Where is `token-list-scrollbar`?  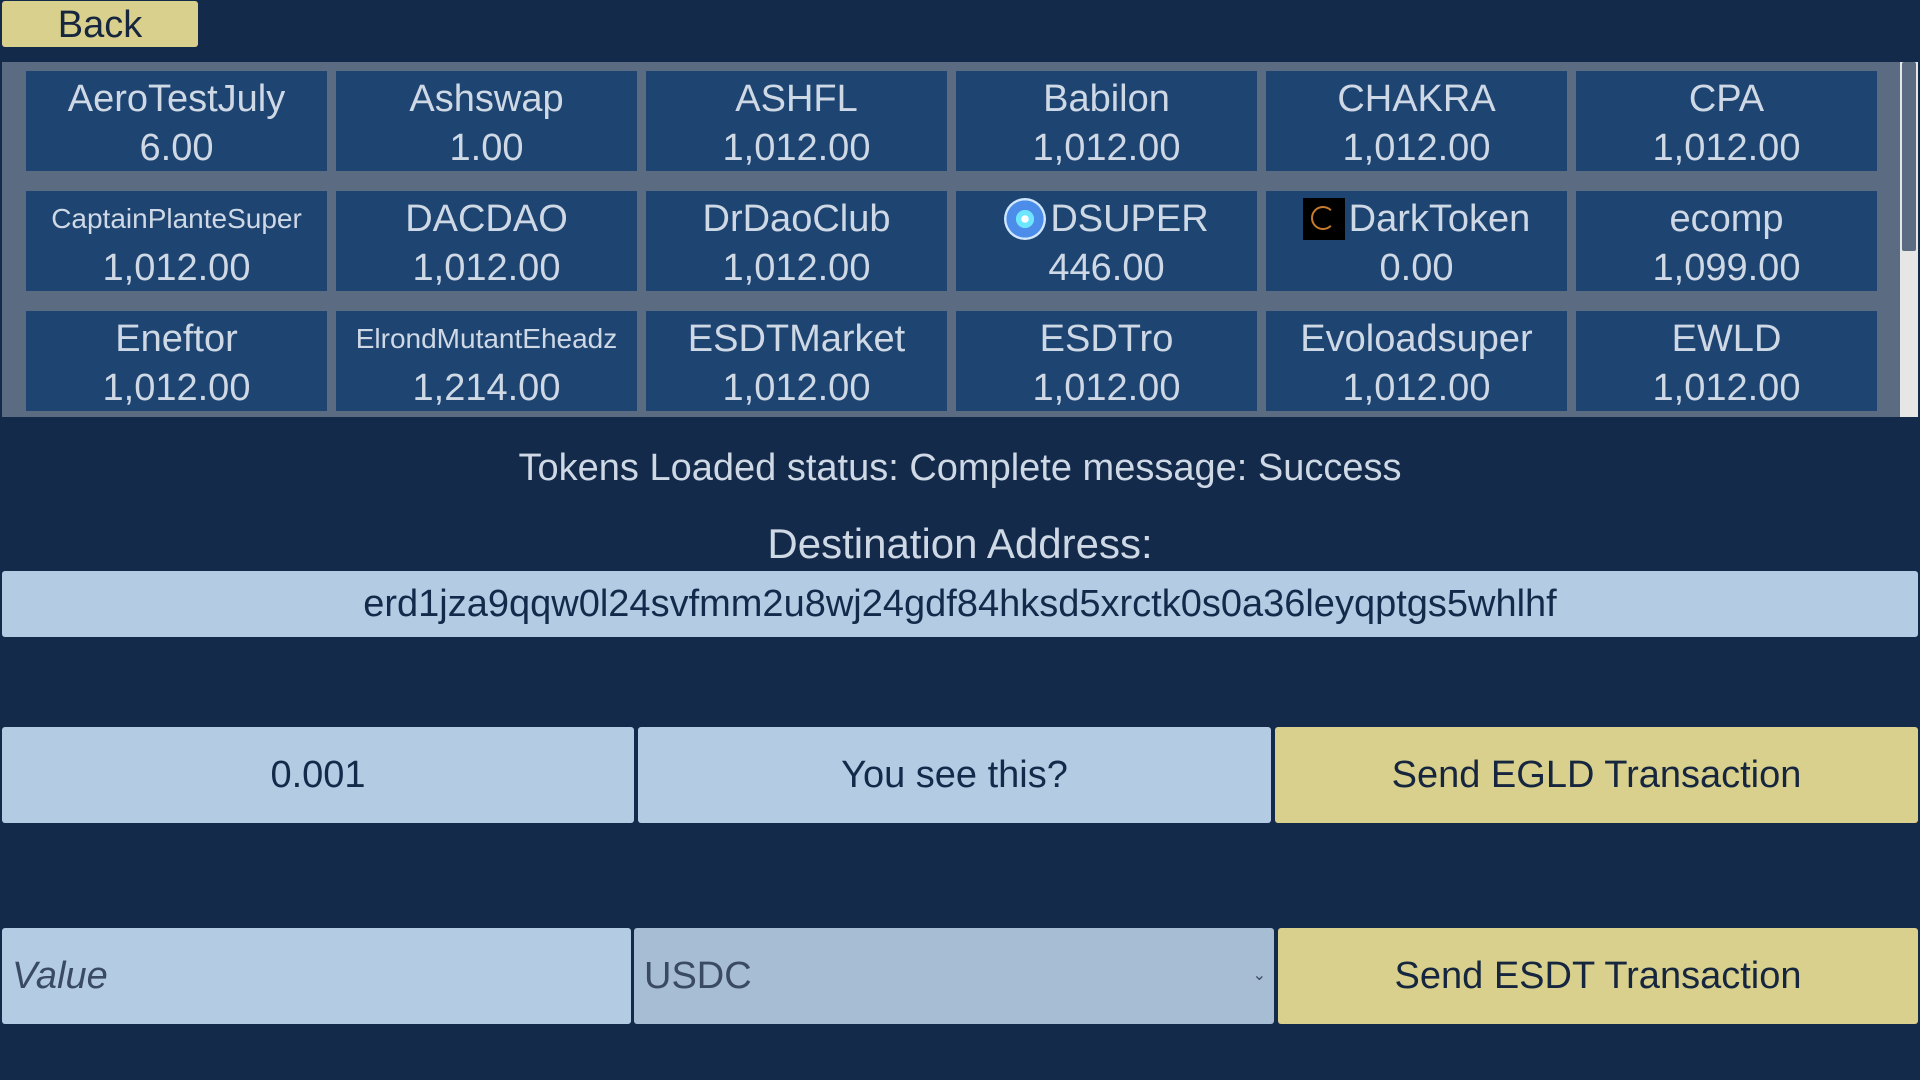
token-list-scrollbar is located at coordinates (1909, 239).